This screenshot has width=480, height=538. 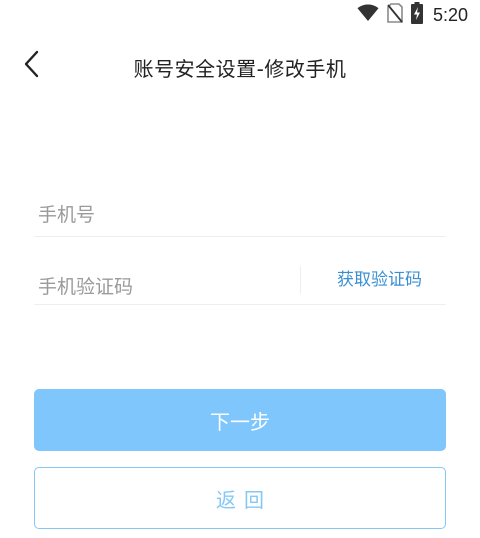 I want to click on next-button-label: 下一步, so click(x=240, y=421).